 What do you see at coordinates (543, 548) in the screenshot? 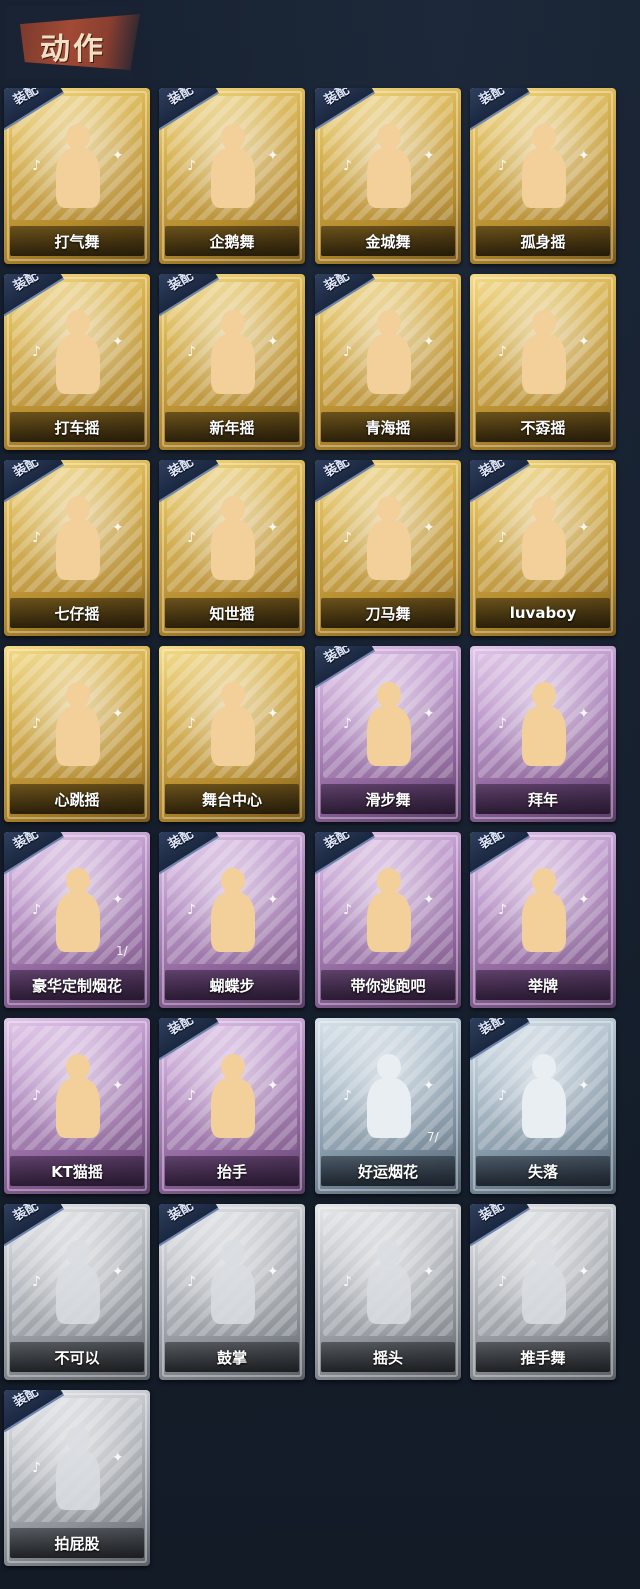
I see `emote-card: ♪ ✦ luvaboy 装配` at bounding box center [543, 548].